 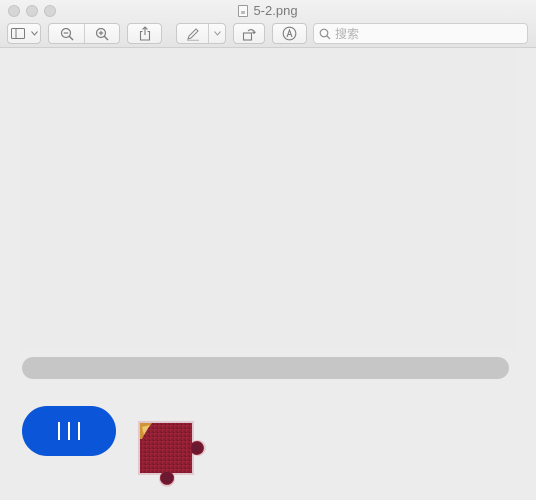 I want to click on share-button, so click(x=144, y=33).